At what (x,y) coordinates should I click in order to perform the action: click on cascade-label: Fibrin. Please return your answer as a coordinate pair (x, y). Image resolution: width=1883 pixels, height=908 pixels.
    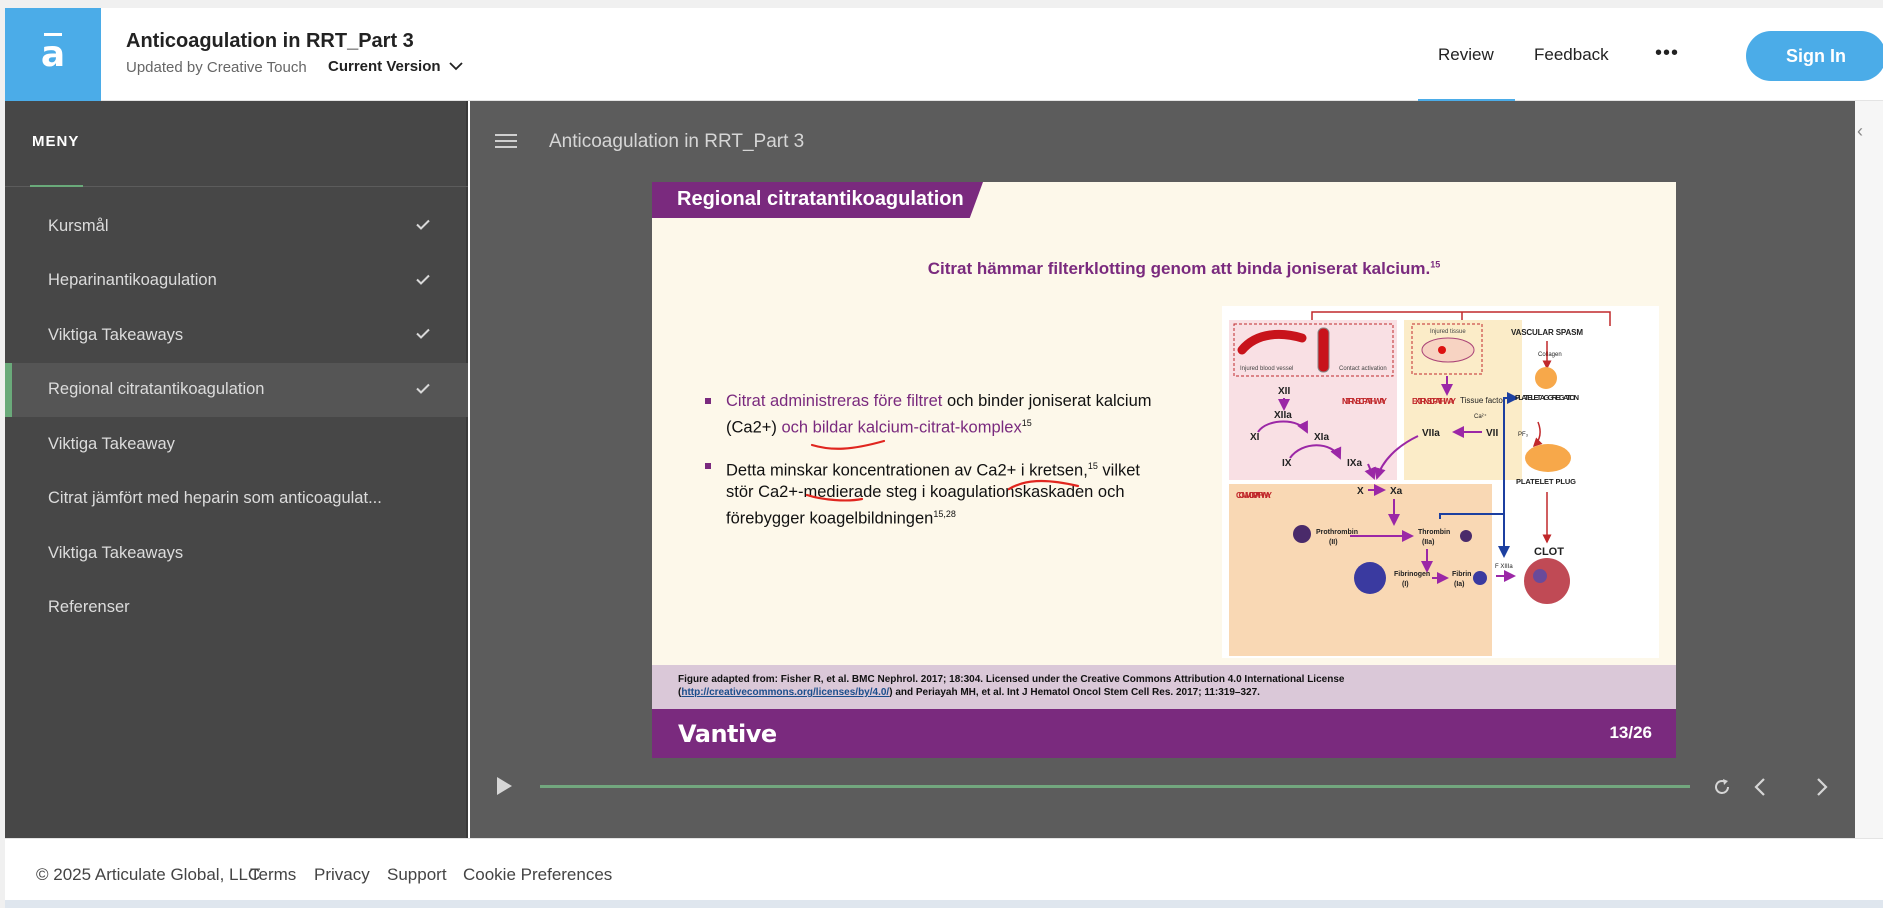
    Looking at the image, I should click on (1461, 574).